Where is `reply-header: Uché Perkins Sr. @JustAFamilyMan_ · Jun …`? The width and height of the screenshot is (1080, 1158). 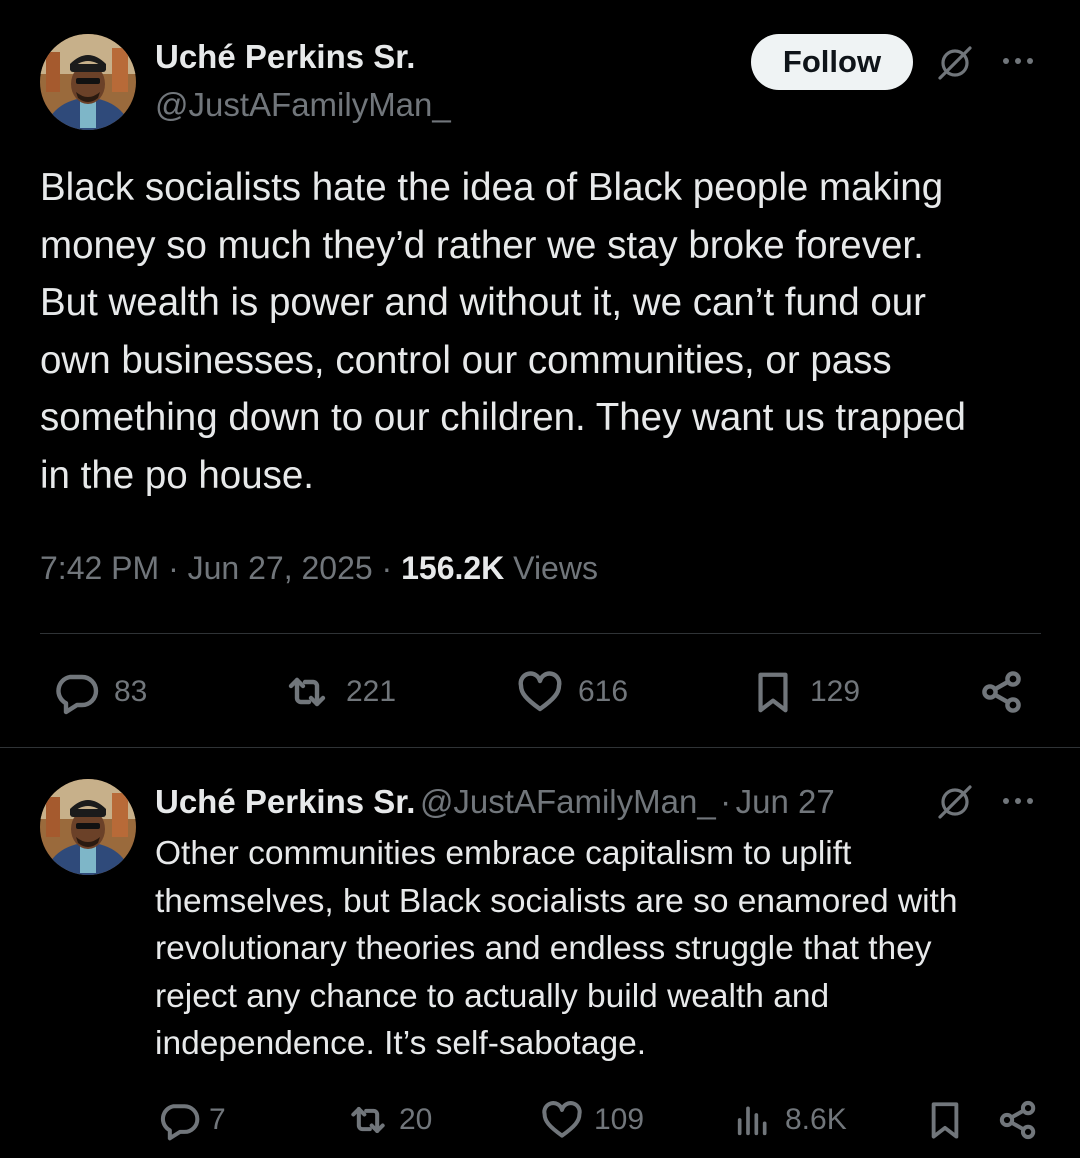
reply-header: Uché Perkins Sr. @JustAFamilyMan_ · Jun … is located at coordinates (495, 802).